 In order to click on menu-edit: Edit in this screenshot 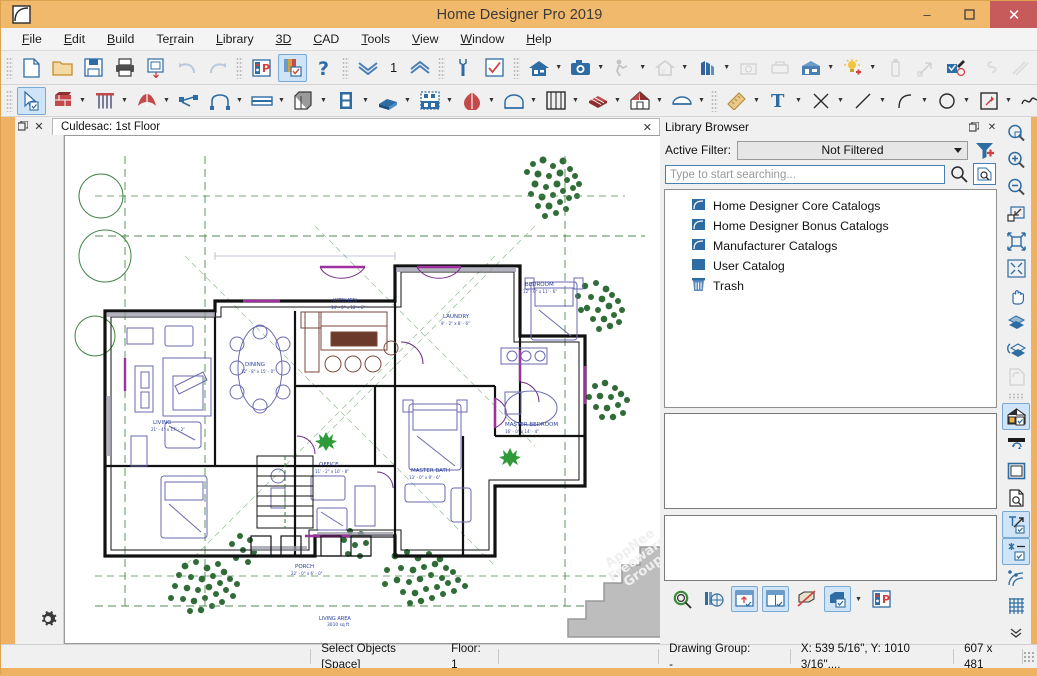, I will do `click(74, 39)`.